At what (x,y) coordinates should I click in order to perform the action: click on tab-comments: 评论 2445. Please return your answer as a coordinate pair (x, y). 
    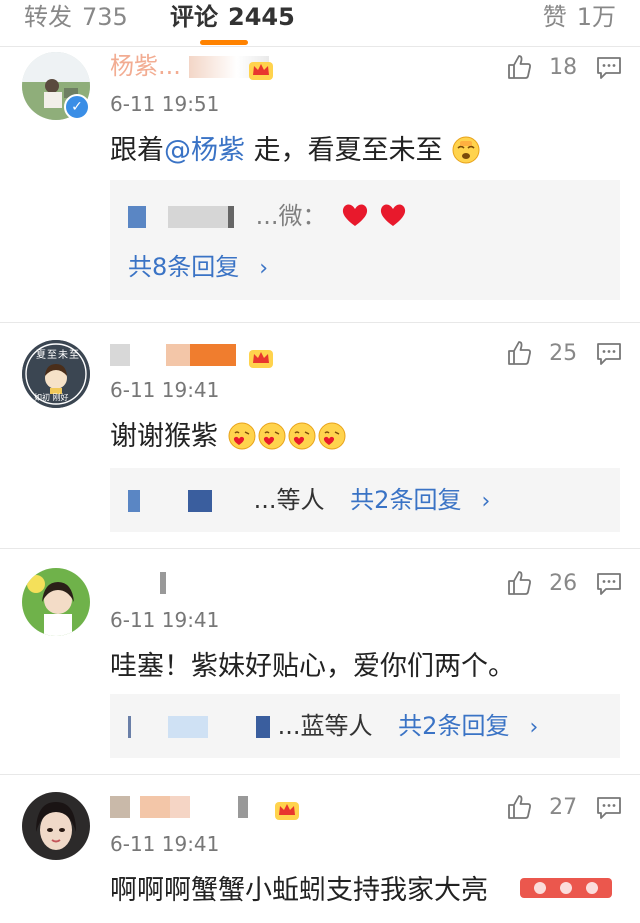
    Looking at the image, I should click on (232, 17).